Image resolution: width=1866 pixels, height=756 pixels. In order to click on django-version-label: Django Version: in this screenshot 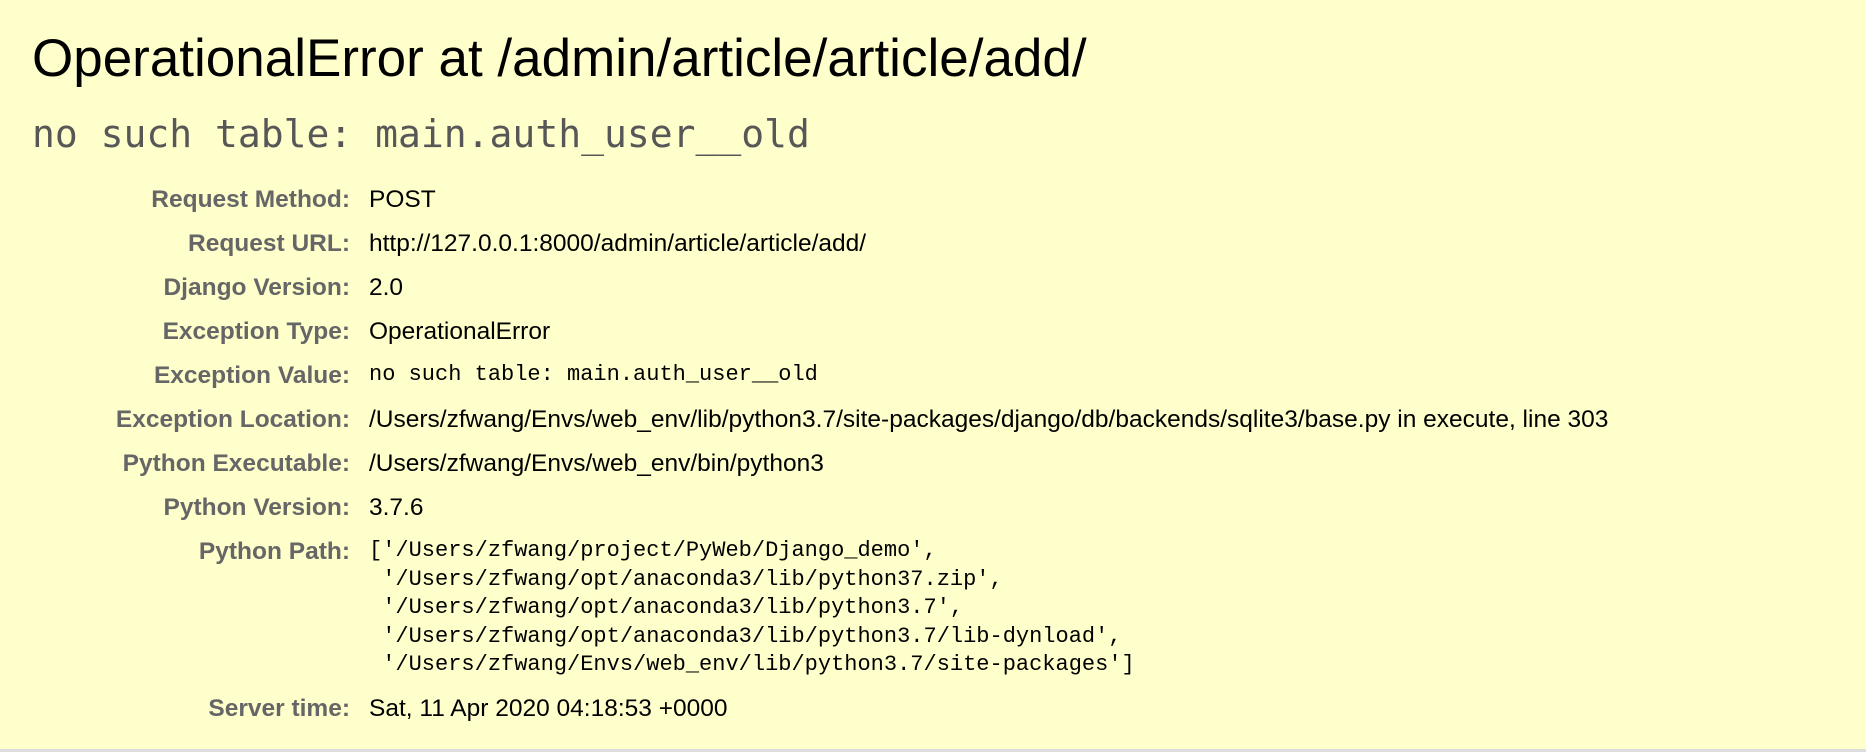, I will do `click(256, 287)`.